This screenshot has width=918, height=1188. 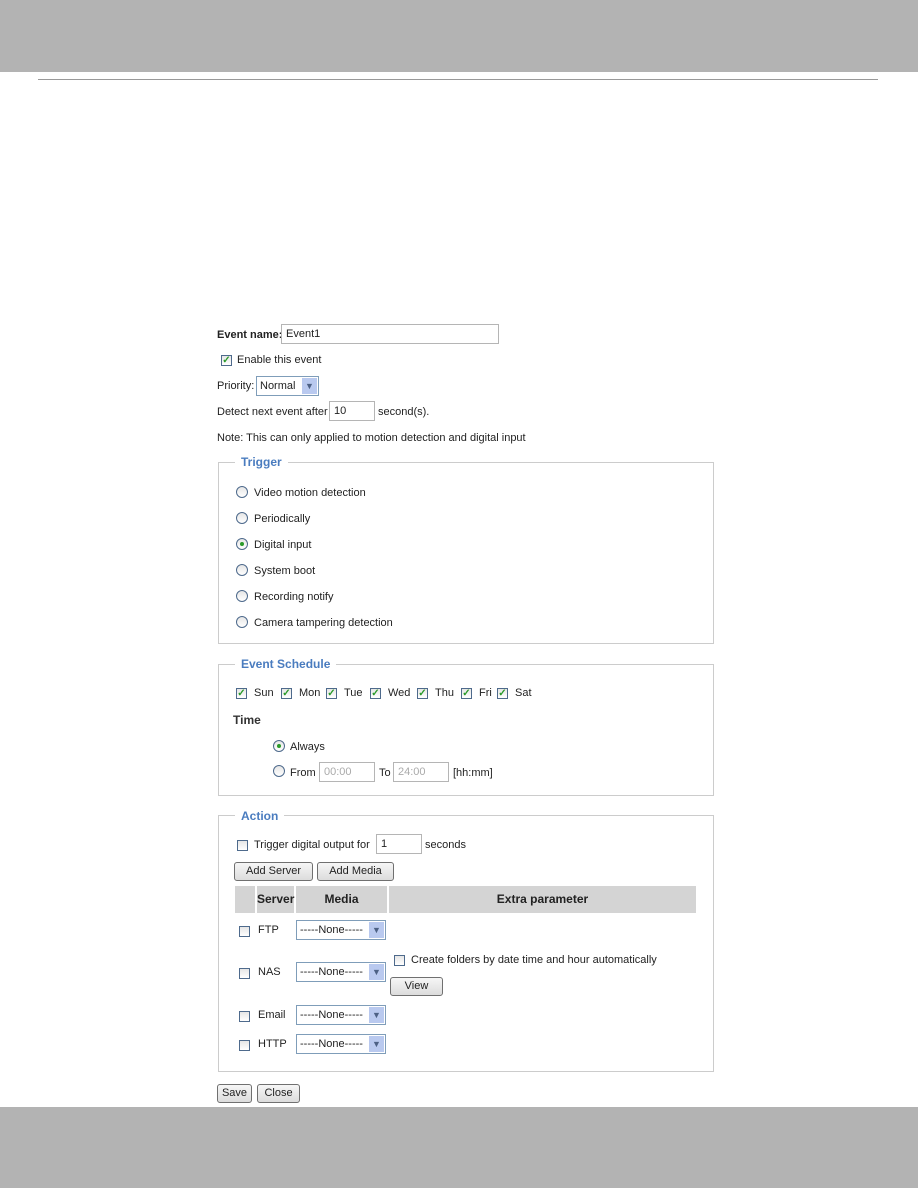 I want to click on trigger-option-label: Camera tampering detection, so click(x=323, y=623).